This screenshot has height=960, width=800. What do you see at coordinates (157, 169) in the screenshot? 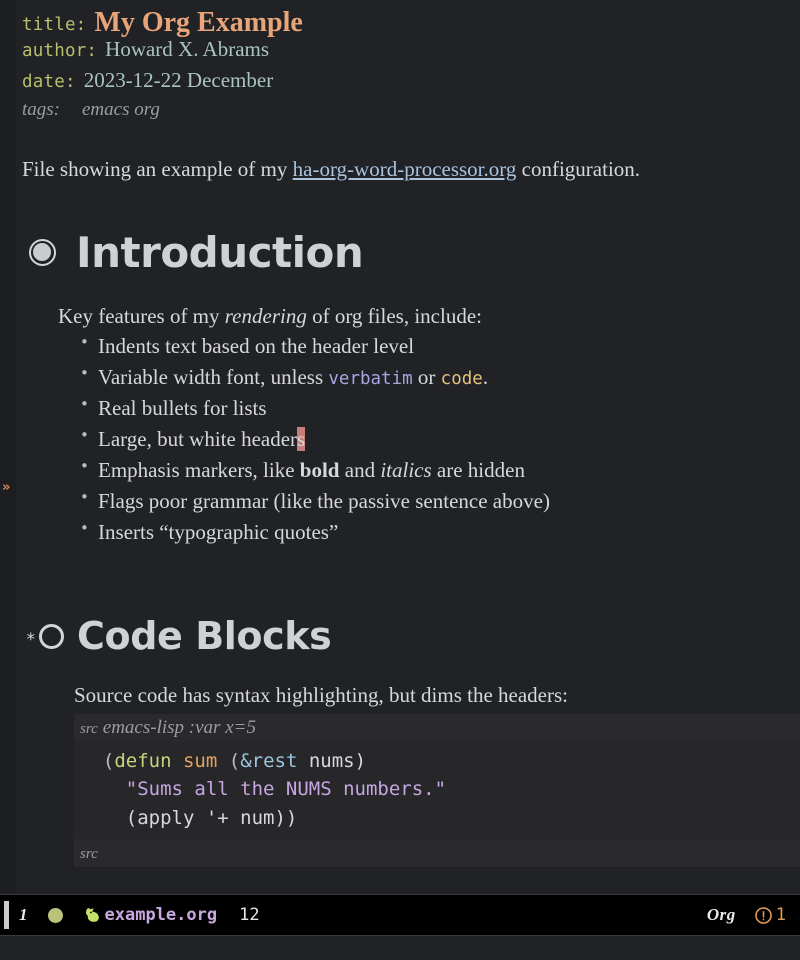
I see `intro-text-before: File showing an example of my` at bounding box center [157, 169].